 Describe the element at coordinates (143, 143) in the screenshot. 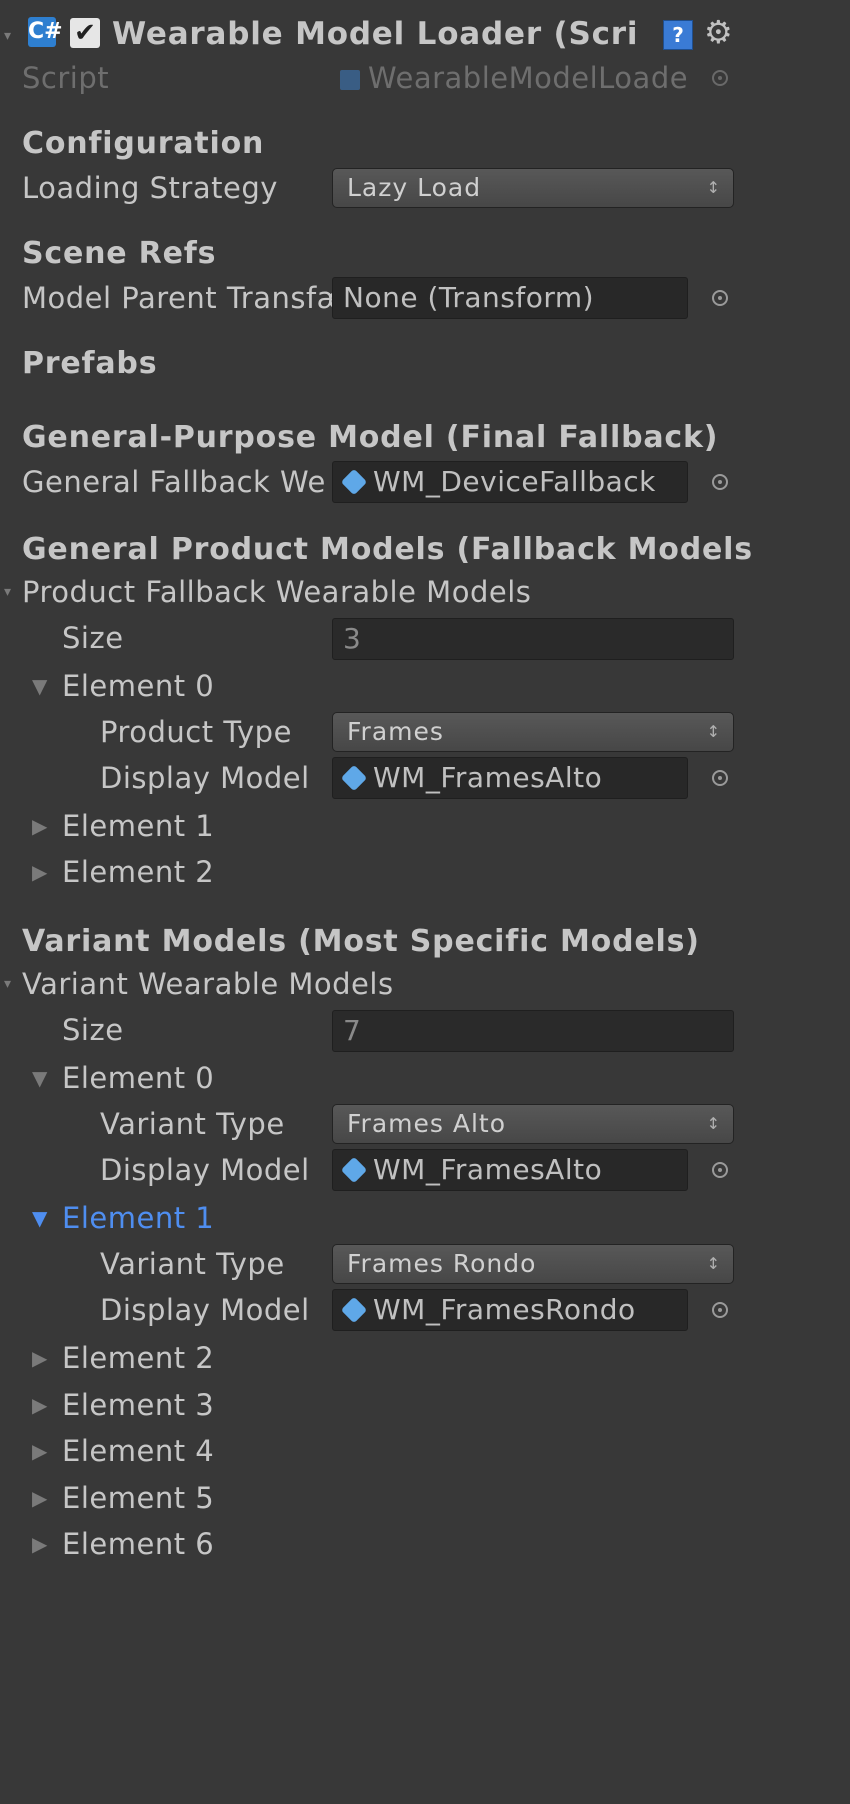

I see `configuration-heading: Configuration` at that location.